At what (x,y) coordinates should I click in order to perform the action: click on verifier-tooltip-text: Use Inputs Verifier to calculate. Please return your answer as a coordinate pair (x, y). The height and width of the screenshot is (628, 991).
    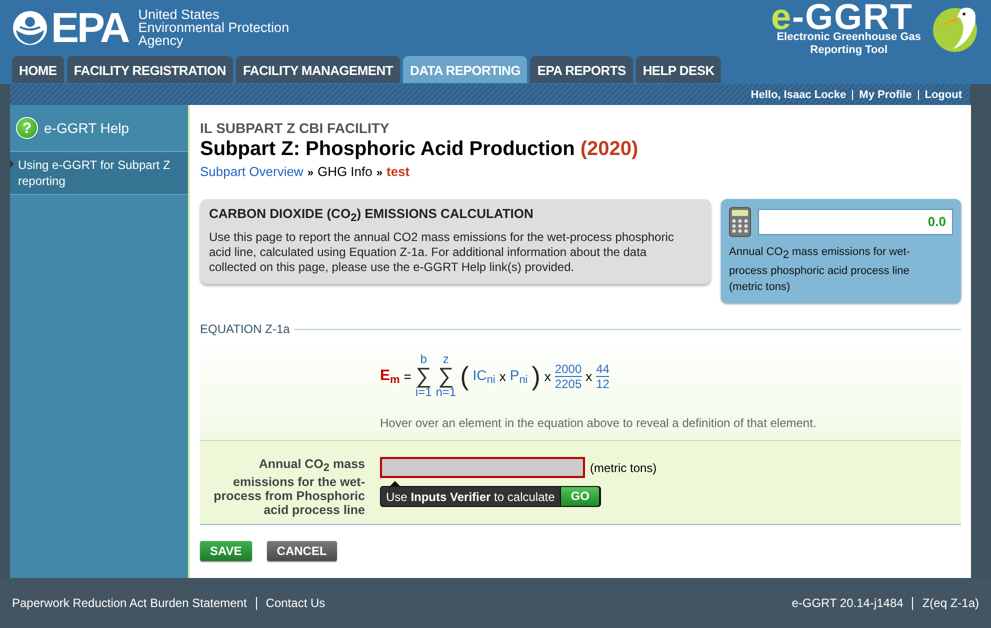
    Looking at the image, I should click on (470, 497).